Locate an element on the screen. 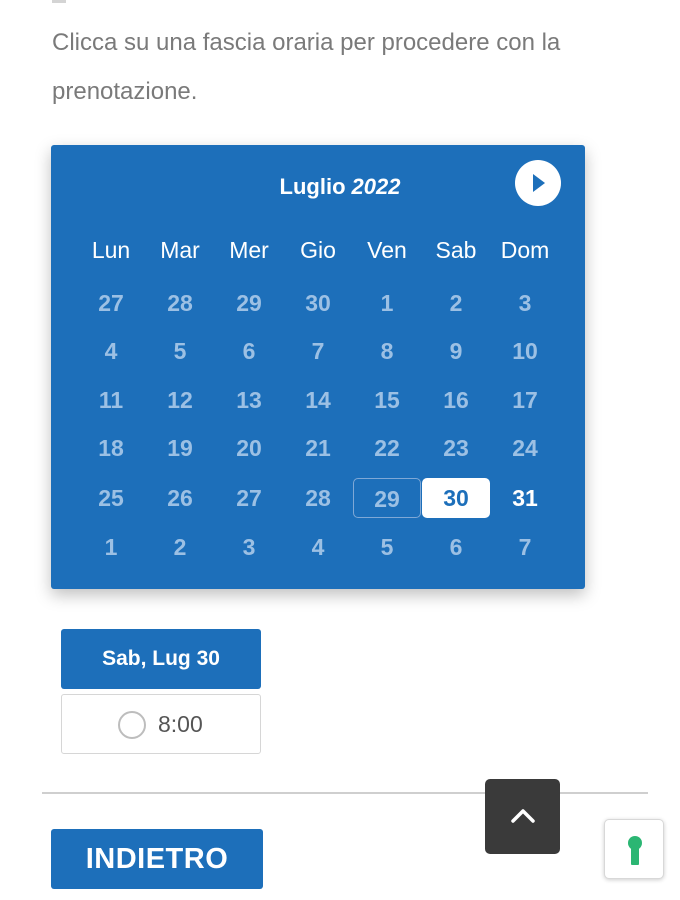 This screenshot has width=680, height=900. calendar-day: 14 is located at coordinates (318, 400).